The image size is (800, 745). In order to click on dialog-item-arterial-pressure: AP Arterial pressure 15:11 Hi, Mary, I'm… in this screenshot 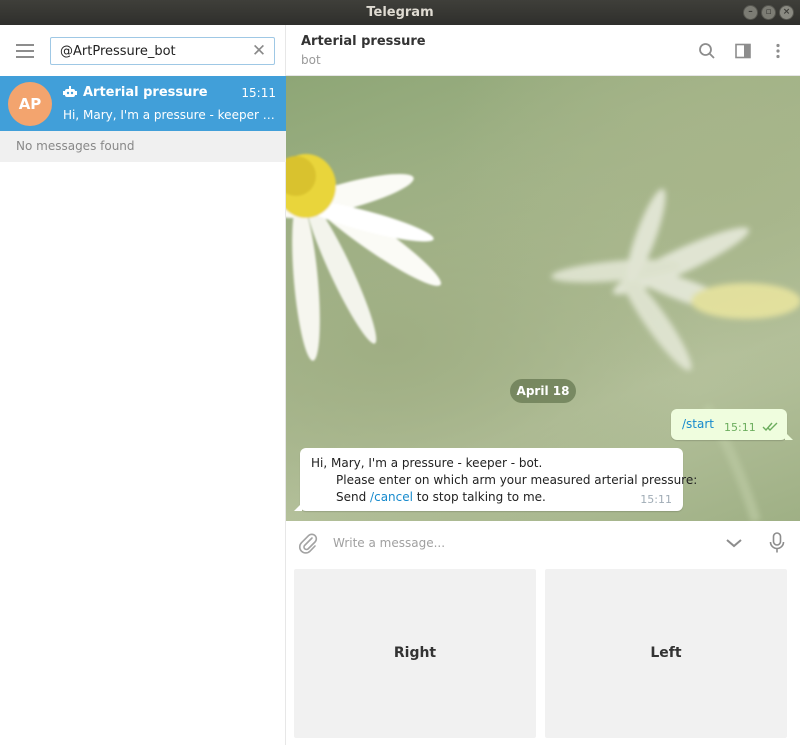, I will do `click(143, 103)`.